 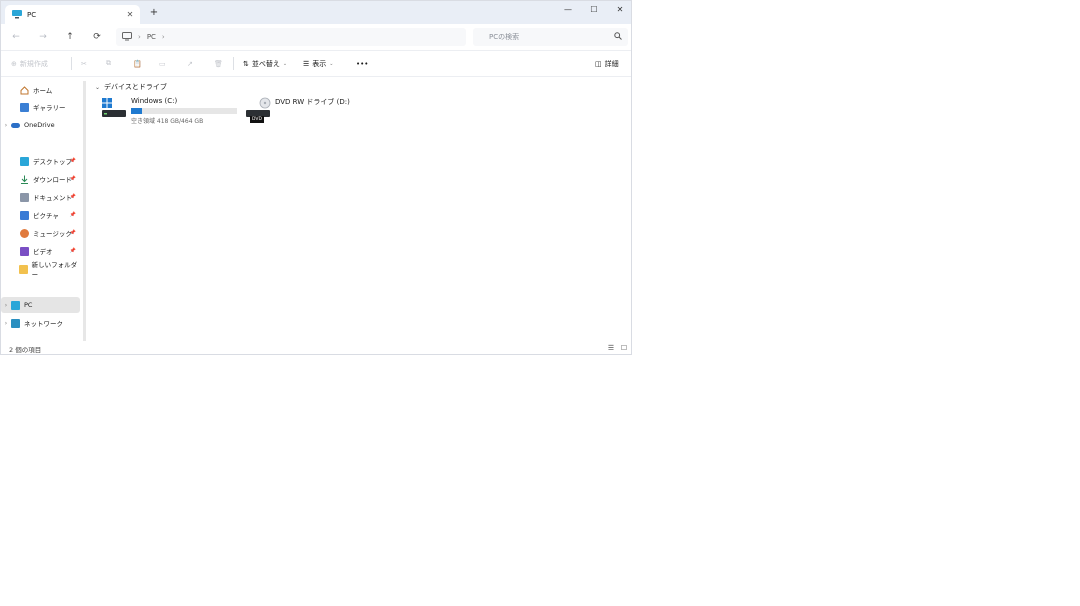 I want to click on sidebar-item-label: ダウンロード, so click(x=52, y=180).